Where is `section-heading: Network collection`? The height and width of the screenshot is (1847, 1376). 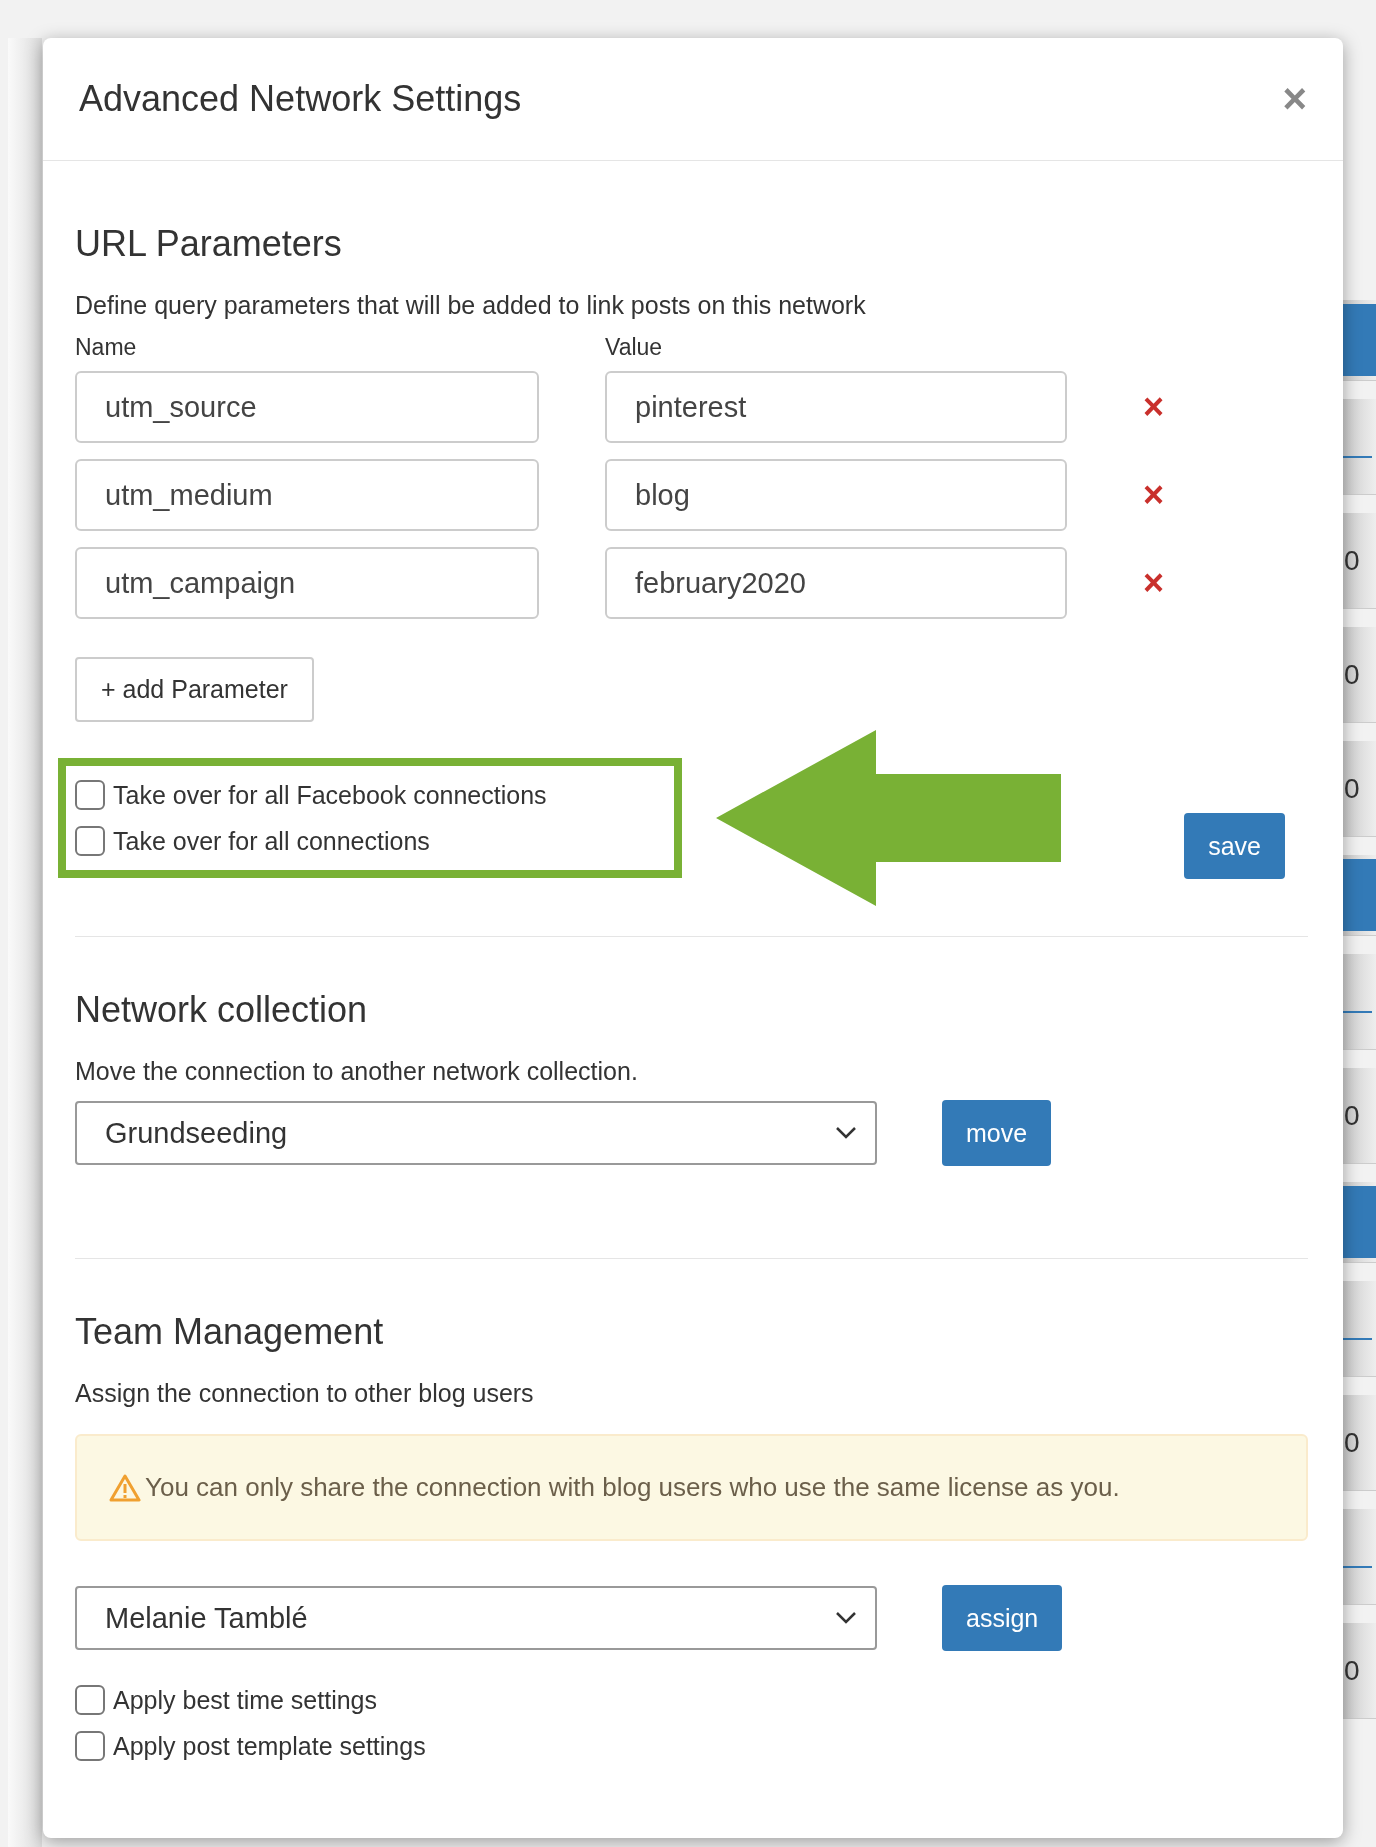
section-heading: Network collection is located at coordinates (222, 1010).